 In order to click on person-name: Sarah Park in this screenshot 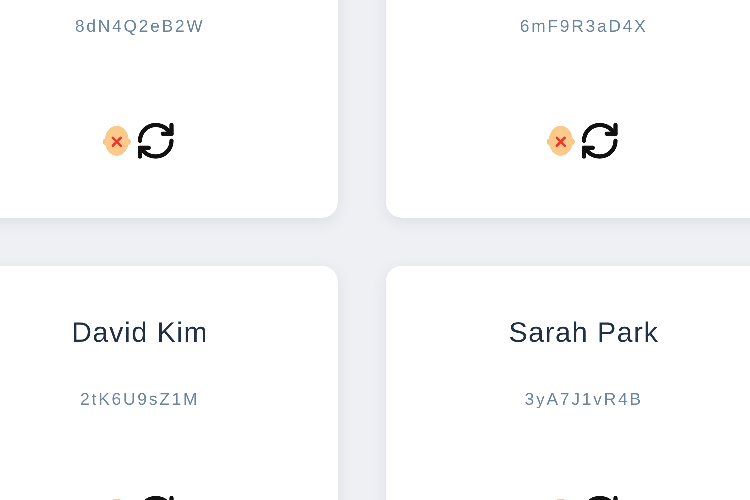, I will do `click(584, 333)`.